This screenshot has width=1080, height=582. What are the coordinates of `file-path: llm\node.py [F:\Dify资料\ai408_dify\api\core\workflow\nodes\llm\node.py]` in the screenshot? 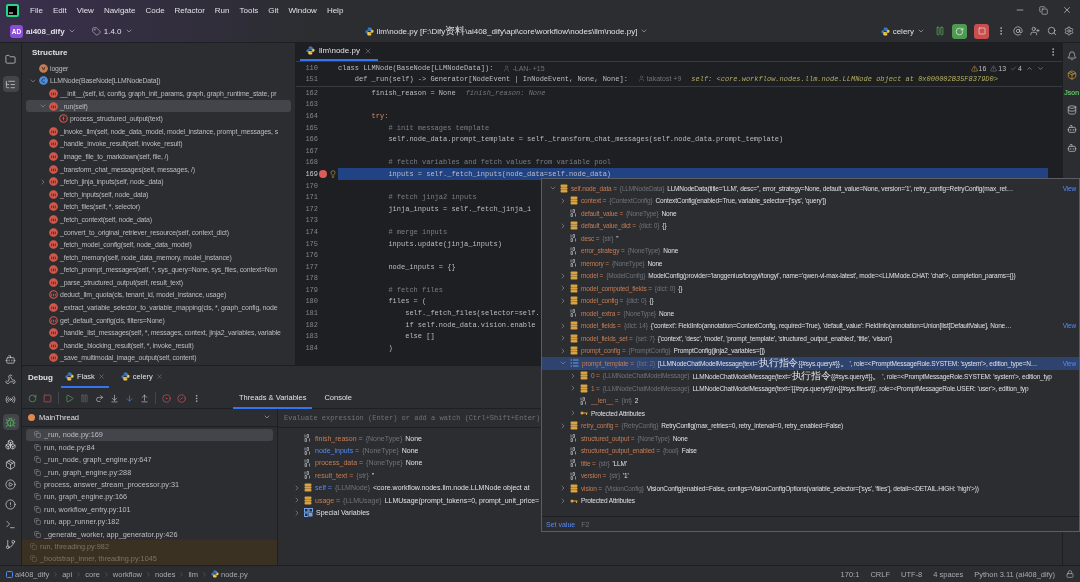 It's located at (507, 31).